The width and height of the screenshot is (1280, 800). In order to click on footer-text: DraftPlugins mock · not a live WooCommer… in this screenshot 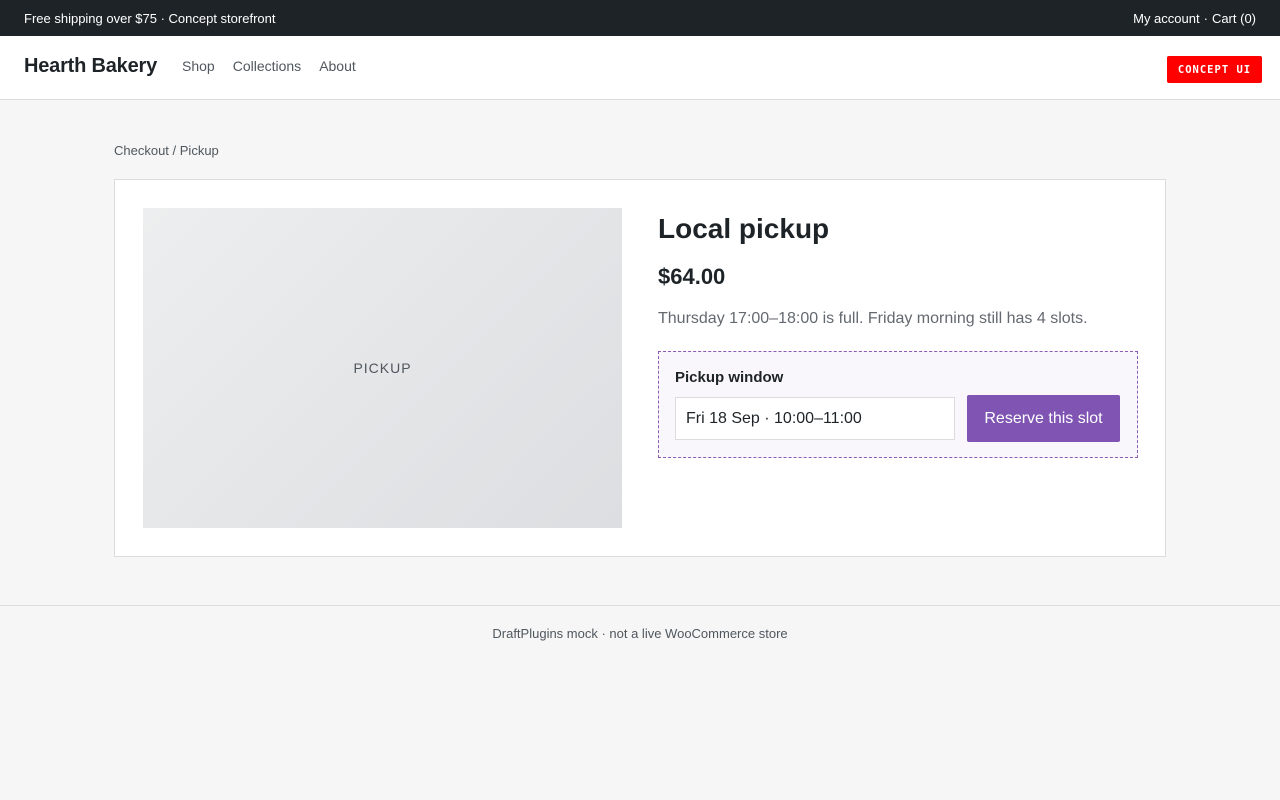, I will do `click(640, 633)`.